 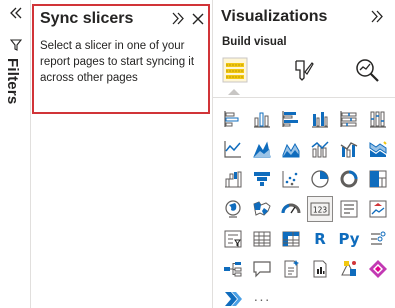 I want to click on clustered-bar-chart-icon, so click(x=290, y=119).